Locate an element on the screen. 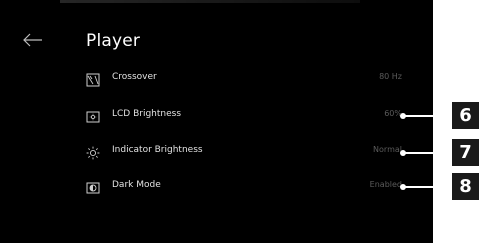 The width and height of the screenshot is (481, 243). crossover-icon is located at coordinates (93, 79).